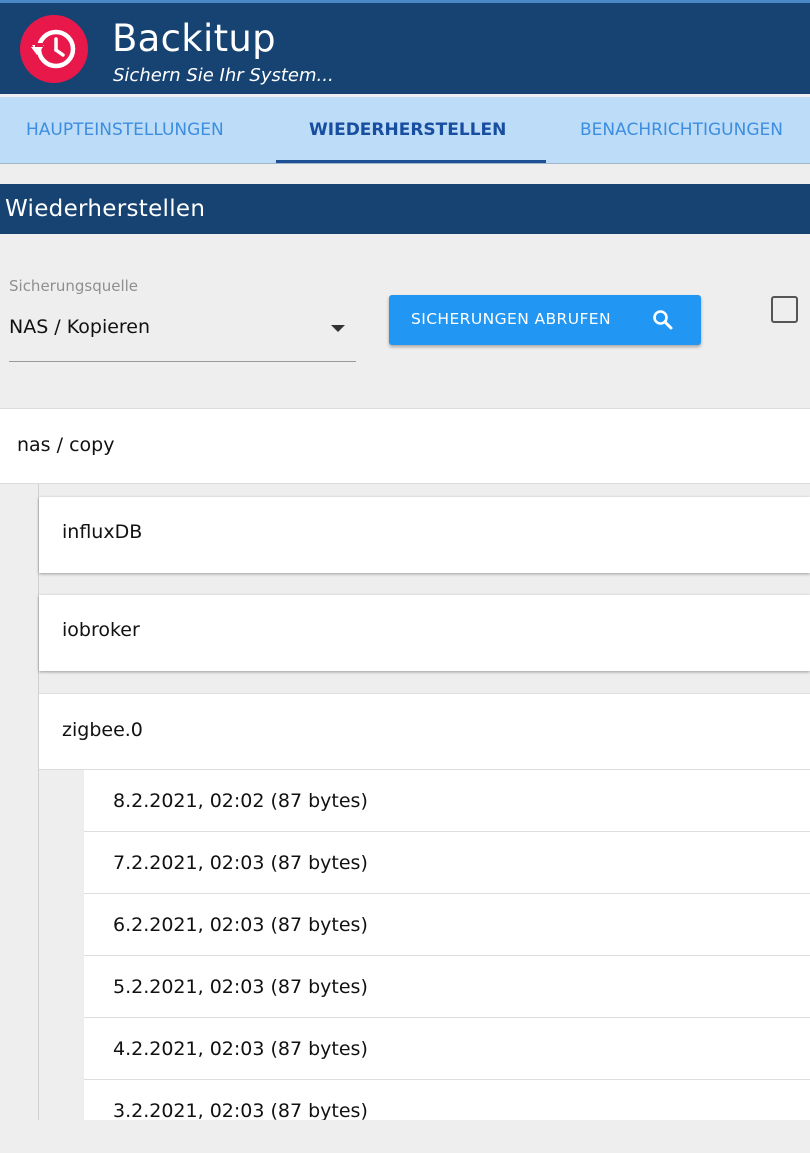 This screenshot has width=810, height=1153. What do you see at coordinates (182, 361) in the screenshot?
I see `select-underline` at bounding box center [182, 361].